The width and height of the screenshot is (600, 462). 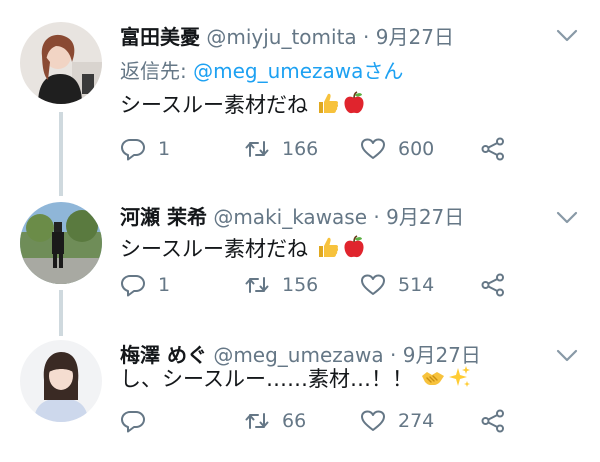 What do you see at coordinates (298, 71) in the screenshot?
I see `mention-link: @meg_umezawaさん` at bounding box center [298, 71].